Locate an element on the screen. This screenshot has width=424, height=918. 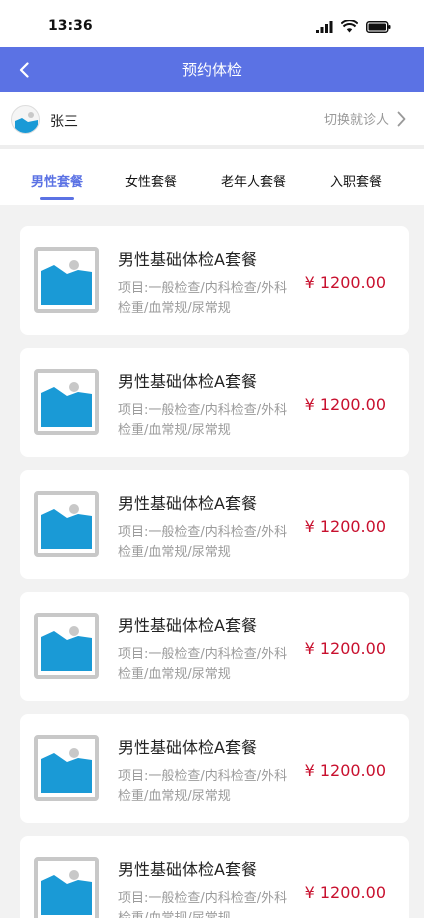
signal-icon is located at coordinates (324, 26).